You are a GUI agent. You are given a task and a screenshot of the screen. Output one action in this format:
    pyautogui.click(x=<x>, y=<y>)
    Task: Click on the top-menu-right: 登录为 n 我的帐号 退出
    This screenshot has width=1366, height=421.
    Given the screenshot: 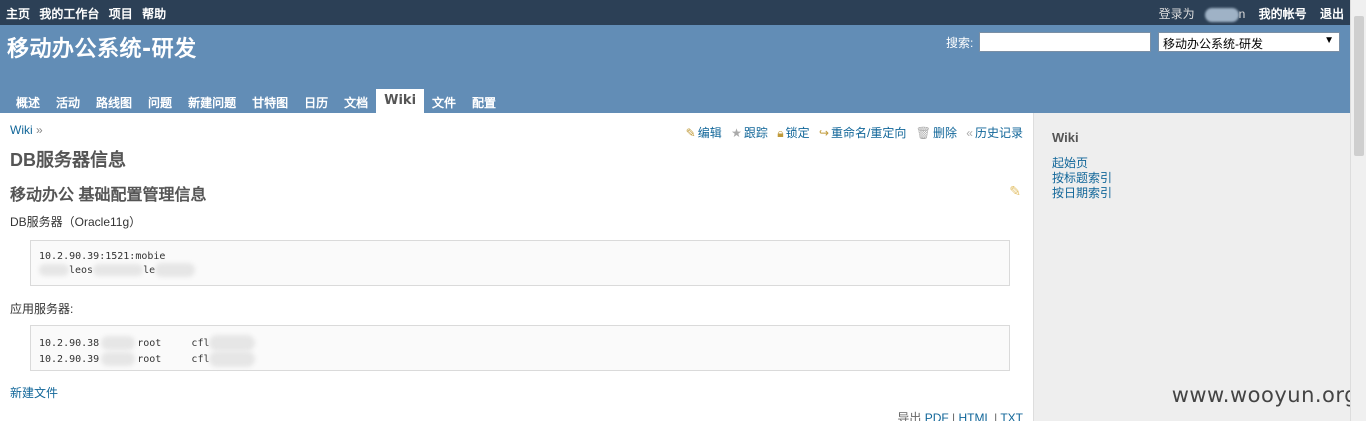 What is the action you would take?
    pyautogui.click(x=1241, y=13)
    